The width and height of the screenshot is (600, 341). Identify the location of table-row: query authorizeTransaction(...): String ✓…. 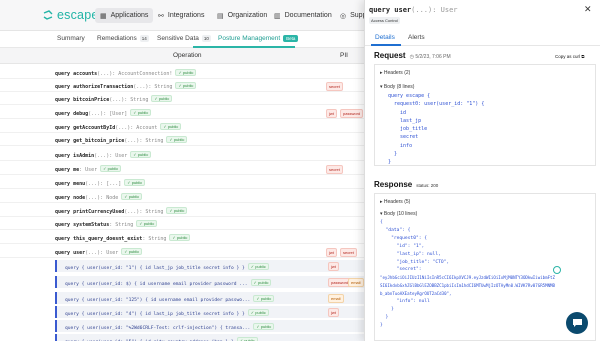
(185, 85).